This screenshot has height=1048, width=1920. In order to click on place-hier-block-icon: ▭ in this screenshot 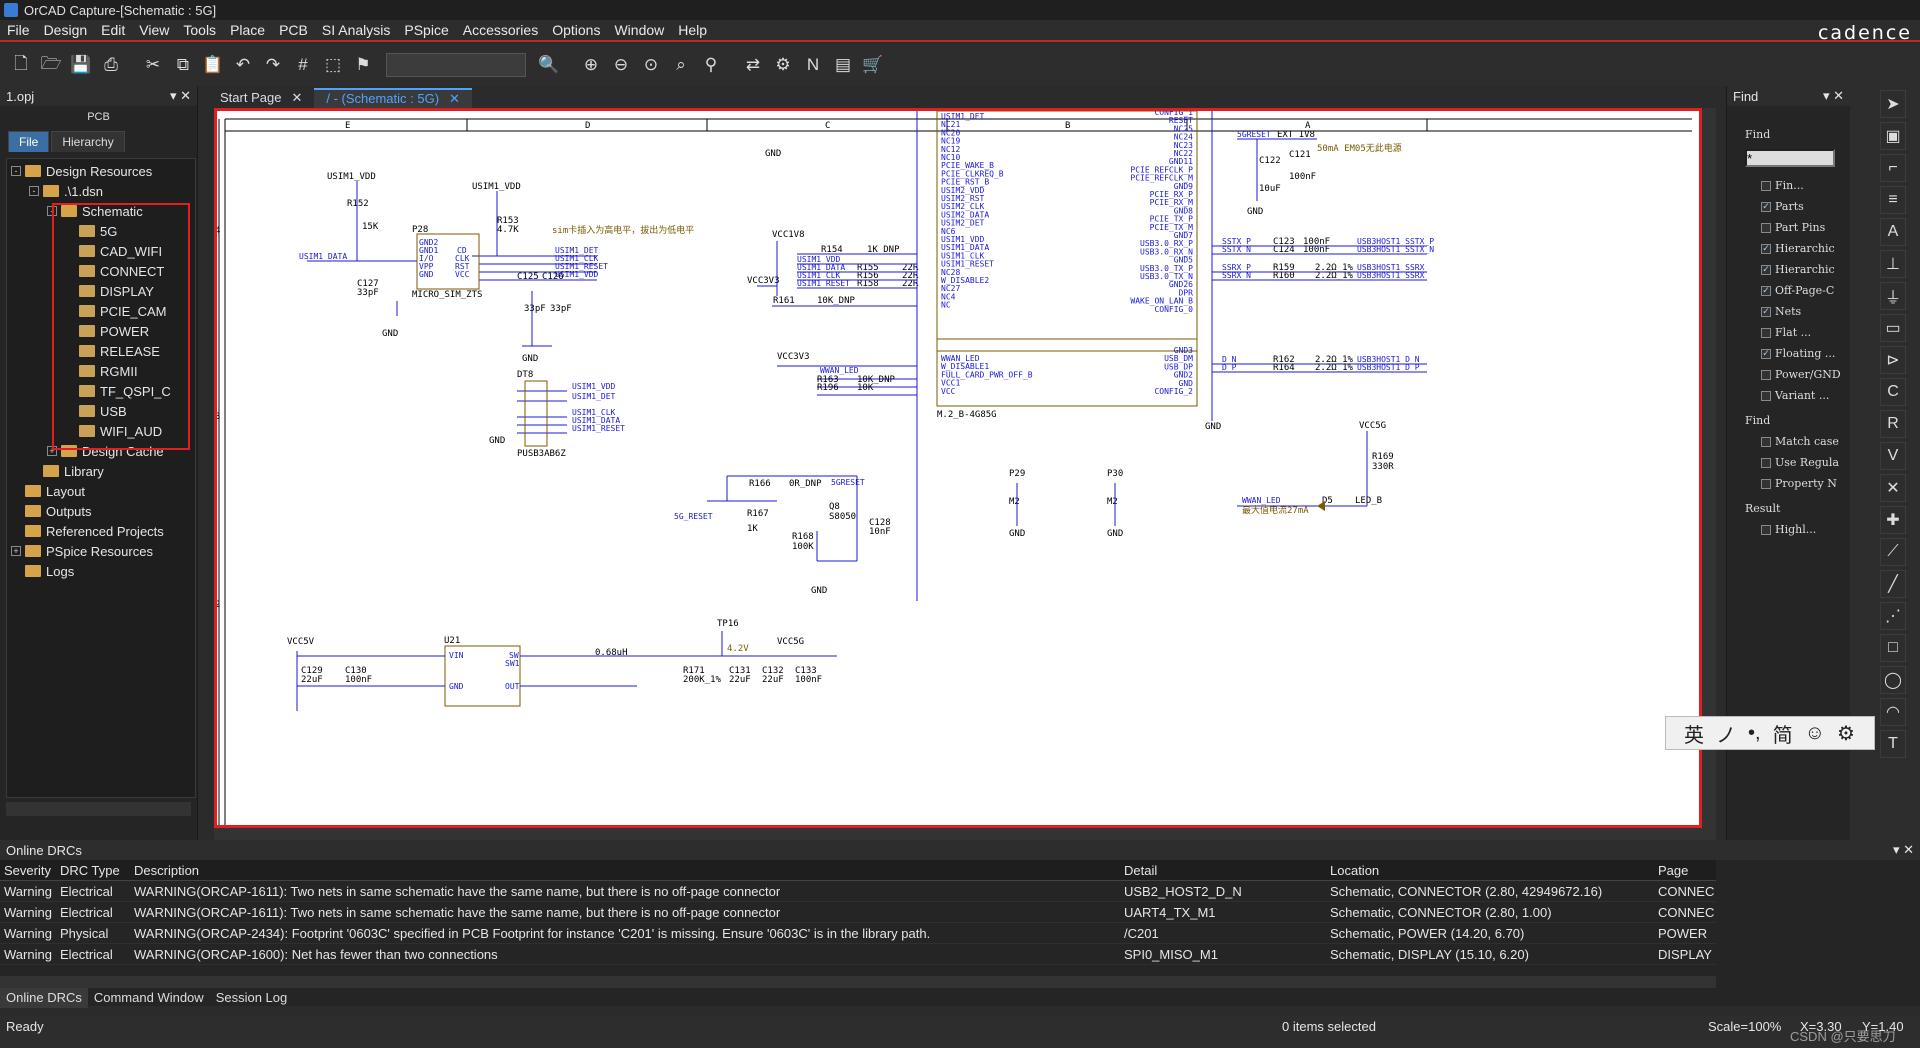, I will do `click(1893, 328)`.